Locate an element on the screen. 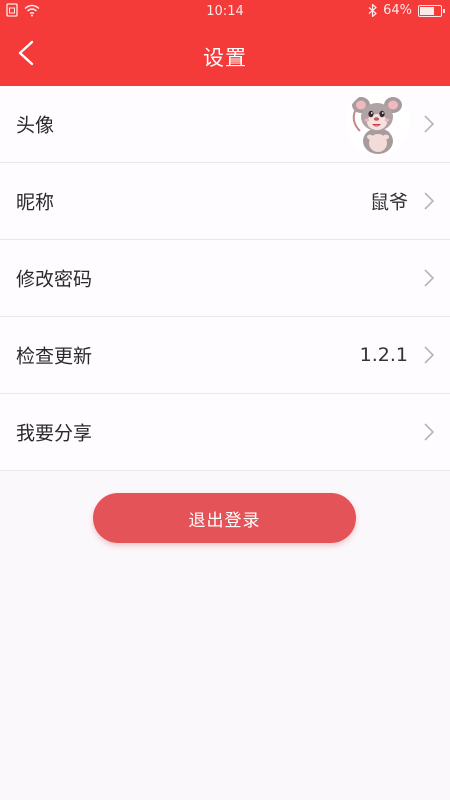 The image size is (450, 800). battery-percent: 64% is located at coordinates (397, 10).